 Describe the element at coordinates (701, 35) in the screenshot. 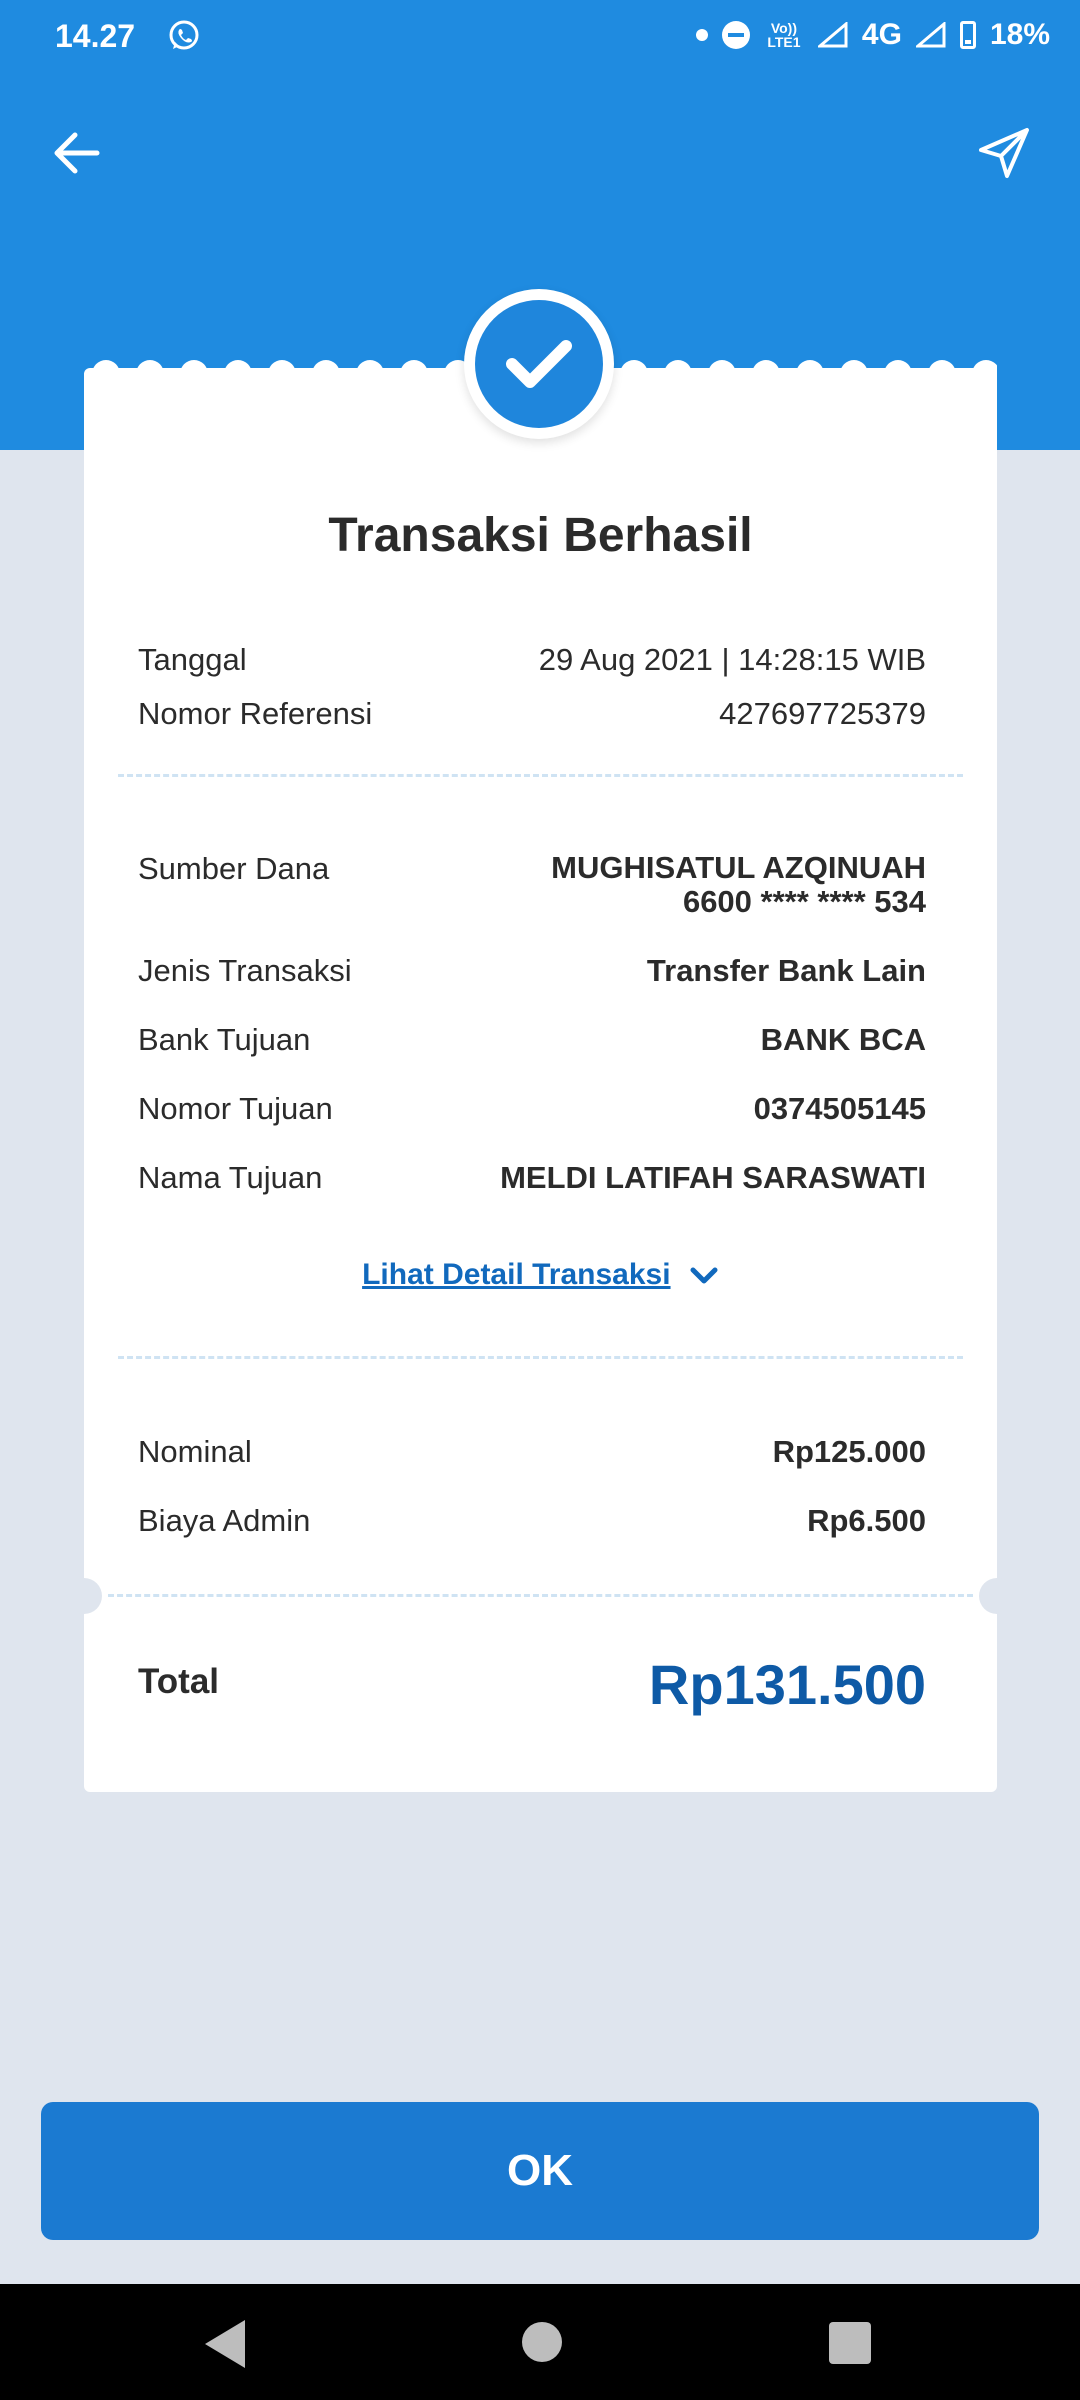

I see `notification-dot-icon` at that location.